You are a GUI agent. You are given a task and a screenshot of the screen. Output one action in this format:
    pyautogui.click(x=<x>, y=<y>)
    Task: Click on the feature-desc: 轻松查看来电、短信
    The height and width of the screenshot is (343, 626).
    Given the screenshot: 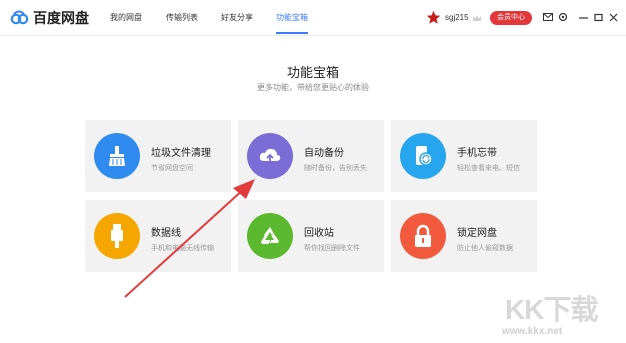 What is the action you would take?
    pyautogui.click(x=488, y=168)
    